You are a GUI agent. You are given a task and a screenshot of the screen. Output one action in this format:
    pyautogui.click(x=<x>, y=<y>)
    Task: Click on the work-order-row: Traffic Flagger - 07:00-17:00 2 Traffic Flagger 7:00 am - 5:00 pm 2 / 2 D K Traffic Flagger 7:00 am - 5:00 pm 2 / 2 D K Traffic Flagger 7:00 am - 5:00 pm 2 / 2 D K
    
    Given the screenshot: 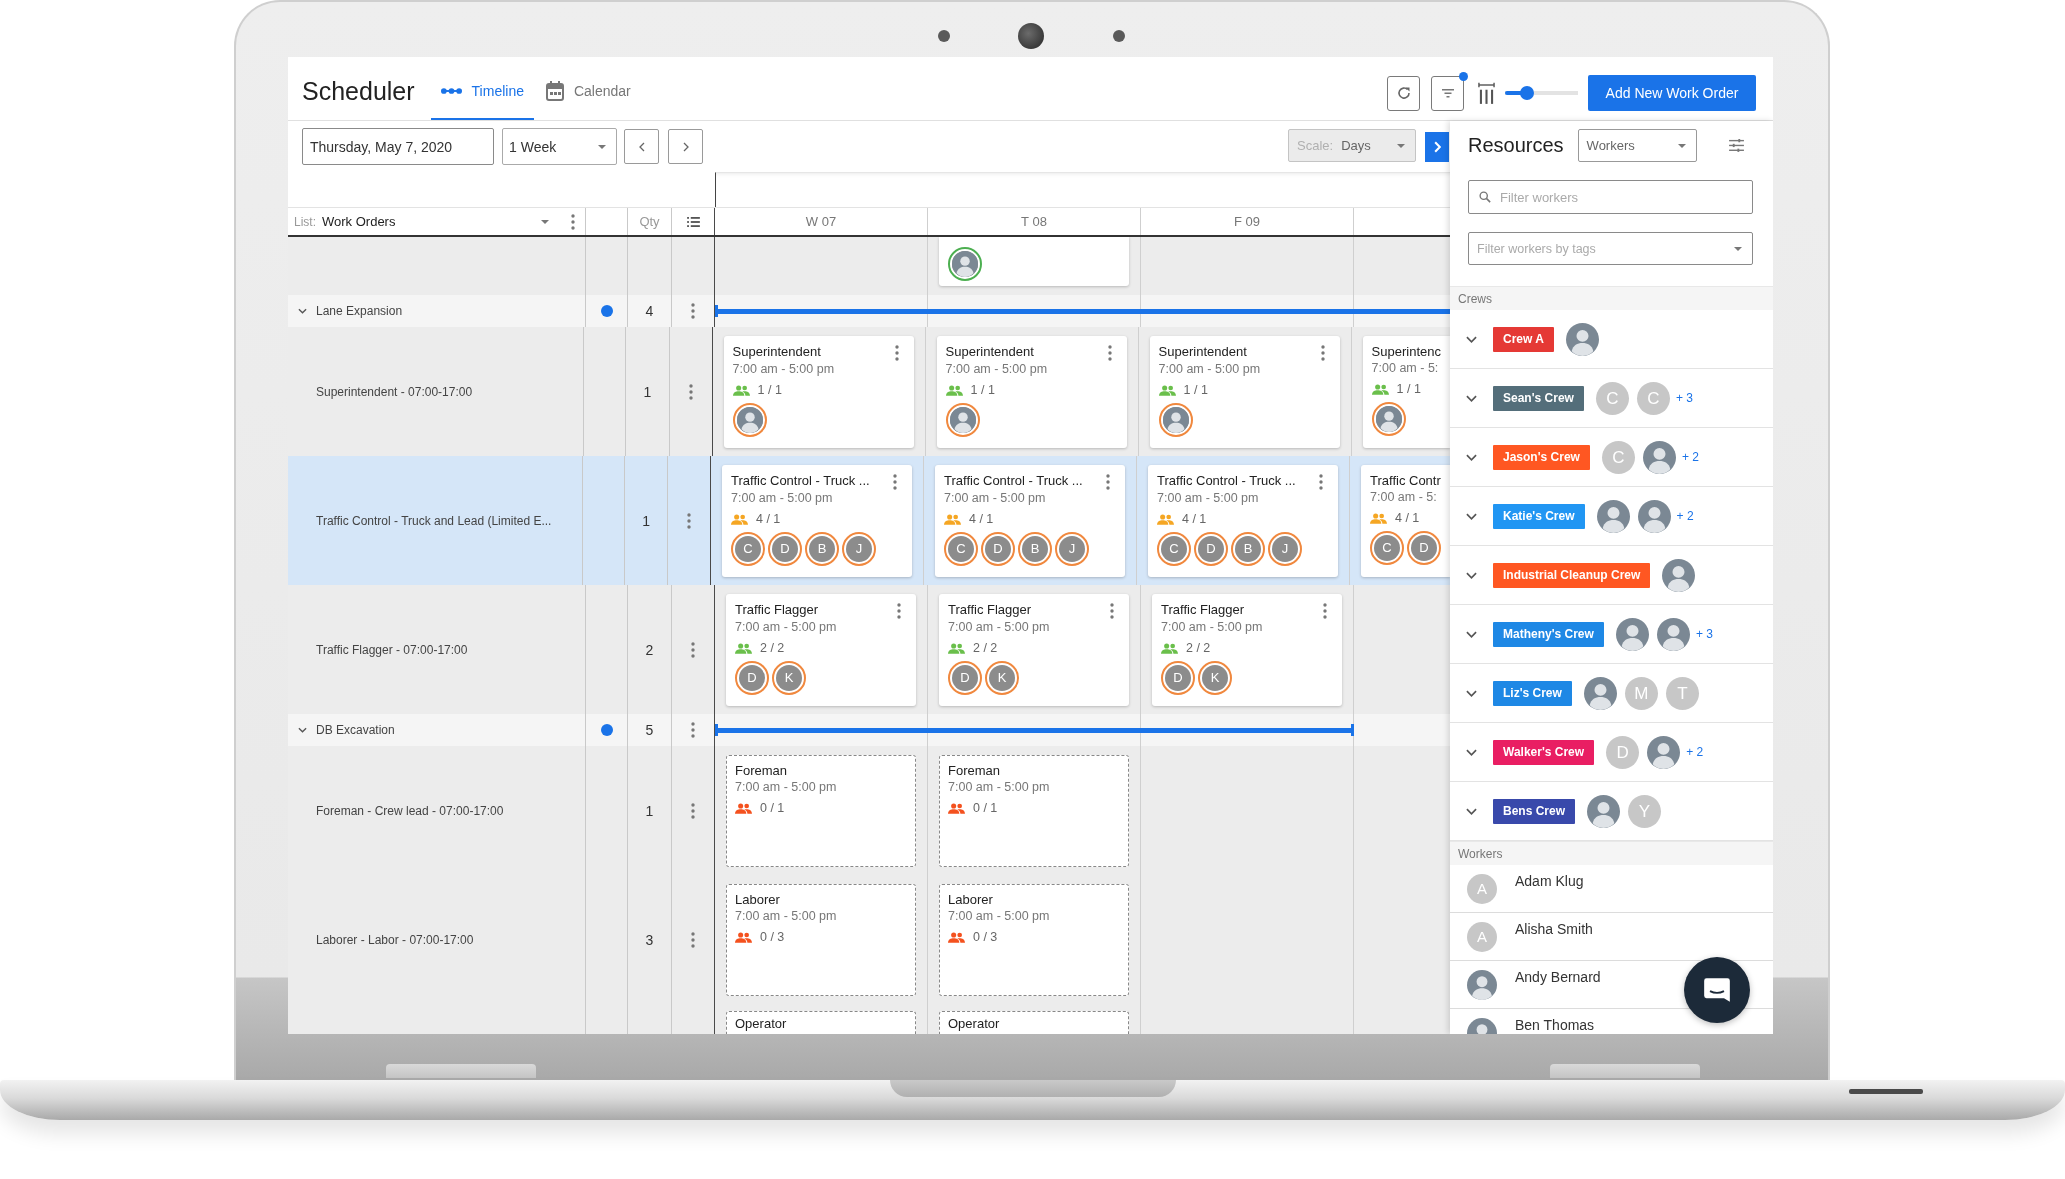 What is the action you would take?
    pyautogui.click(x=869, y=649)
    